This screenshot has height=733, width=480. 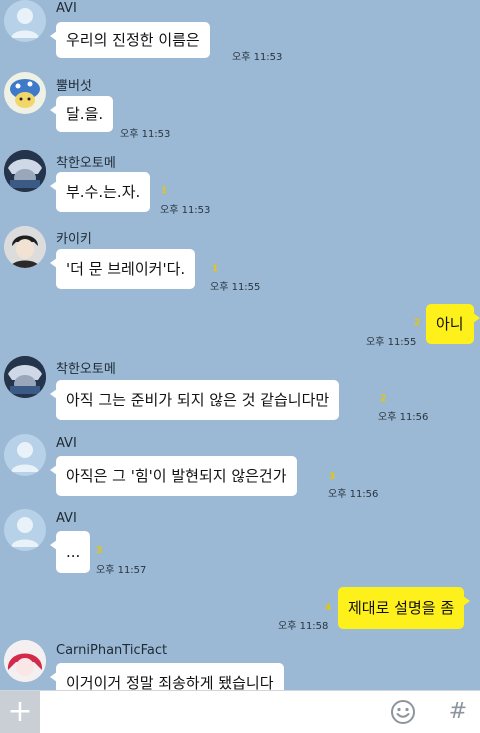 What do you see at coordinates (112, 650) in the screenshot?
I see `sender-name: CarniPhanTicFact` at bounding box center [112, 650].